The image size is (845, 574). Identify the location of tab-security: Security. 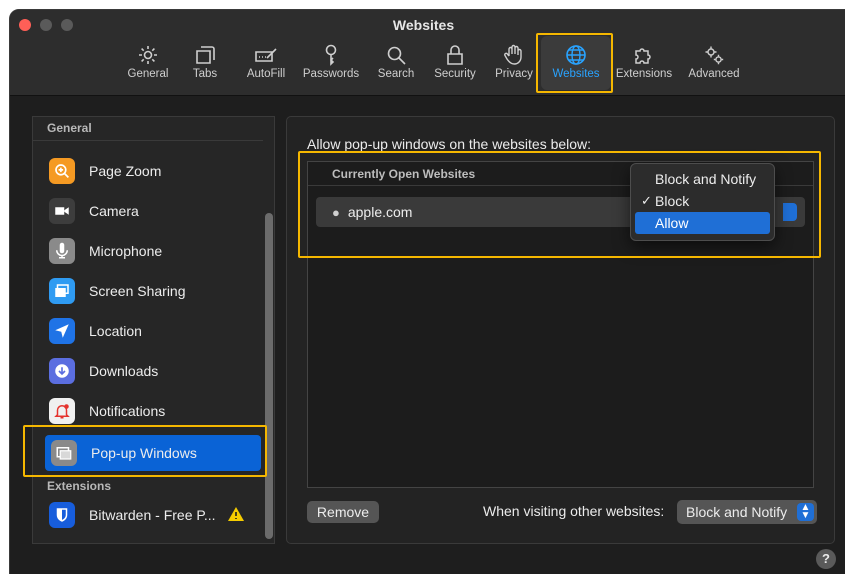
(455, 65).